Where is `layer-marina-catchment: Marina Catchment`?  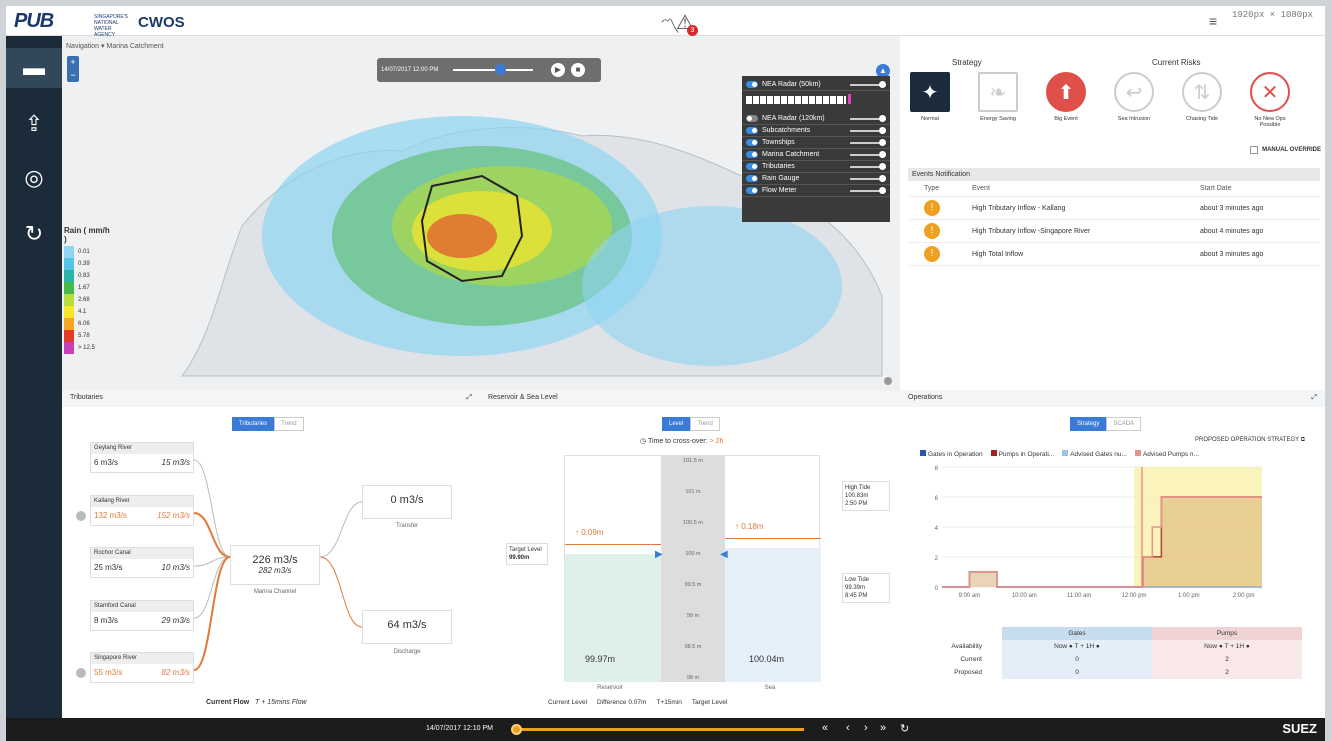
layer-marina-catchment: Marina Catchment is located at coordinates (816, 155).